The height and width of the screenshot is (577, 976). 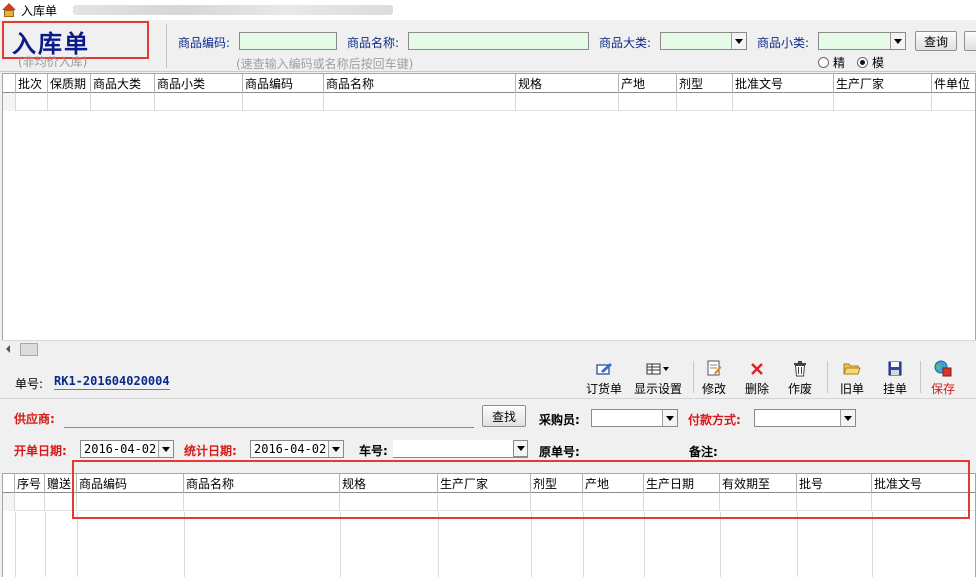 I want to click on order-number: RK1-201604020004, so click(x=112, y=382).